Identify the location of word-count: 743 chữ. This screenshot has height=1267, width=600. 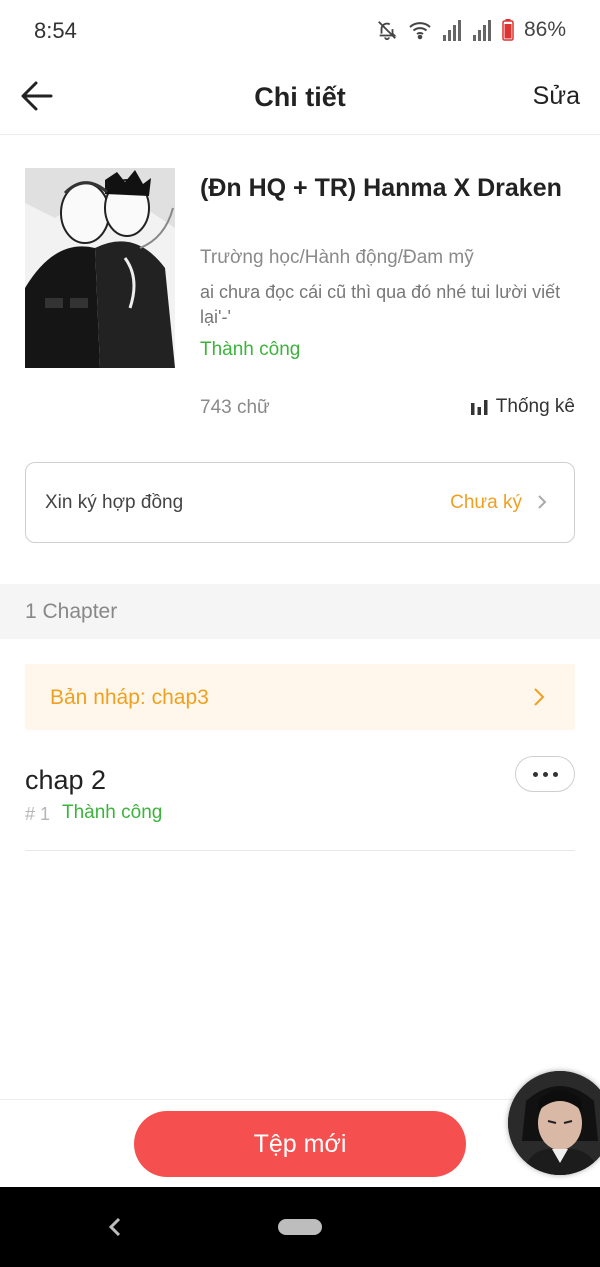
(235, 407).